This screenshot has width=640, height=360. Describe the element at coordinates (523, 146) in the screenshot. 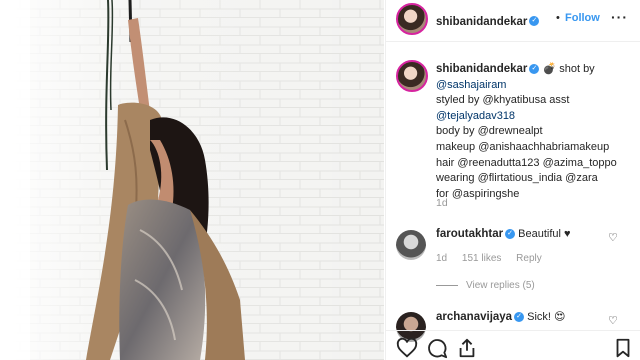

I see `caption-line-6: makeup @anishaachhabriamakeup` at that location.